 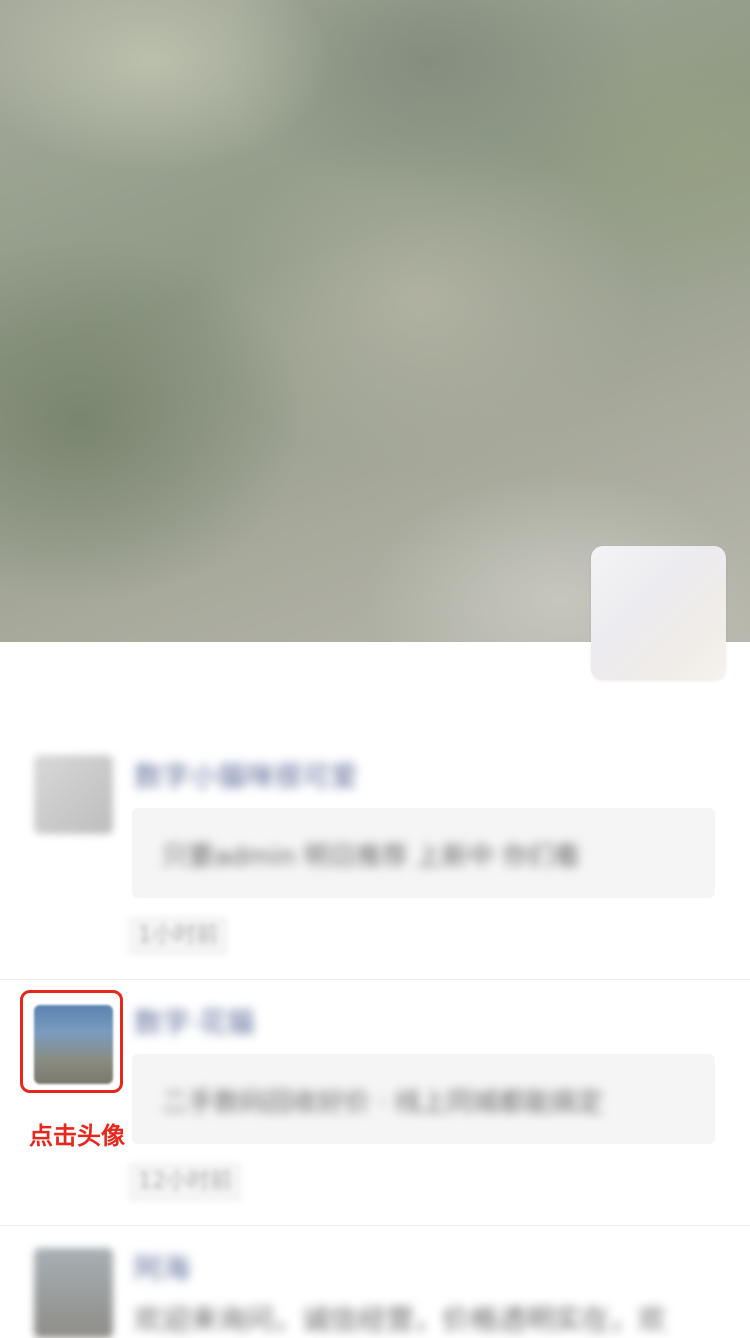 What do you see at coordinates (246, 777) in the screenshot?
I see `poster-name: 数字小猫咪很可爱` at bounding box center [246, 777].